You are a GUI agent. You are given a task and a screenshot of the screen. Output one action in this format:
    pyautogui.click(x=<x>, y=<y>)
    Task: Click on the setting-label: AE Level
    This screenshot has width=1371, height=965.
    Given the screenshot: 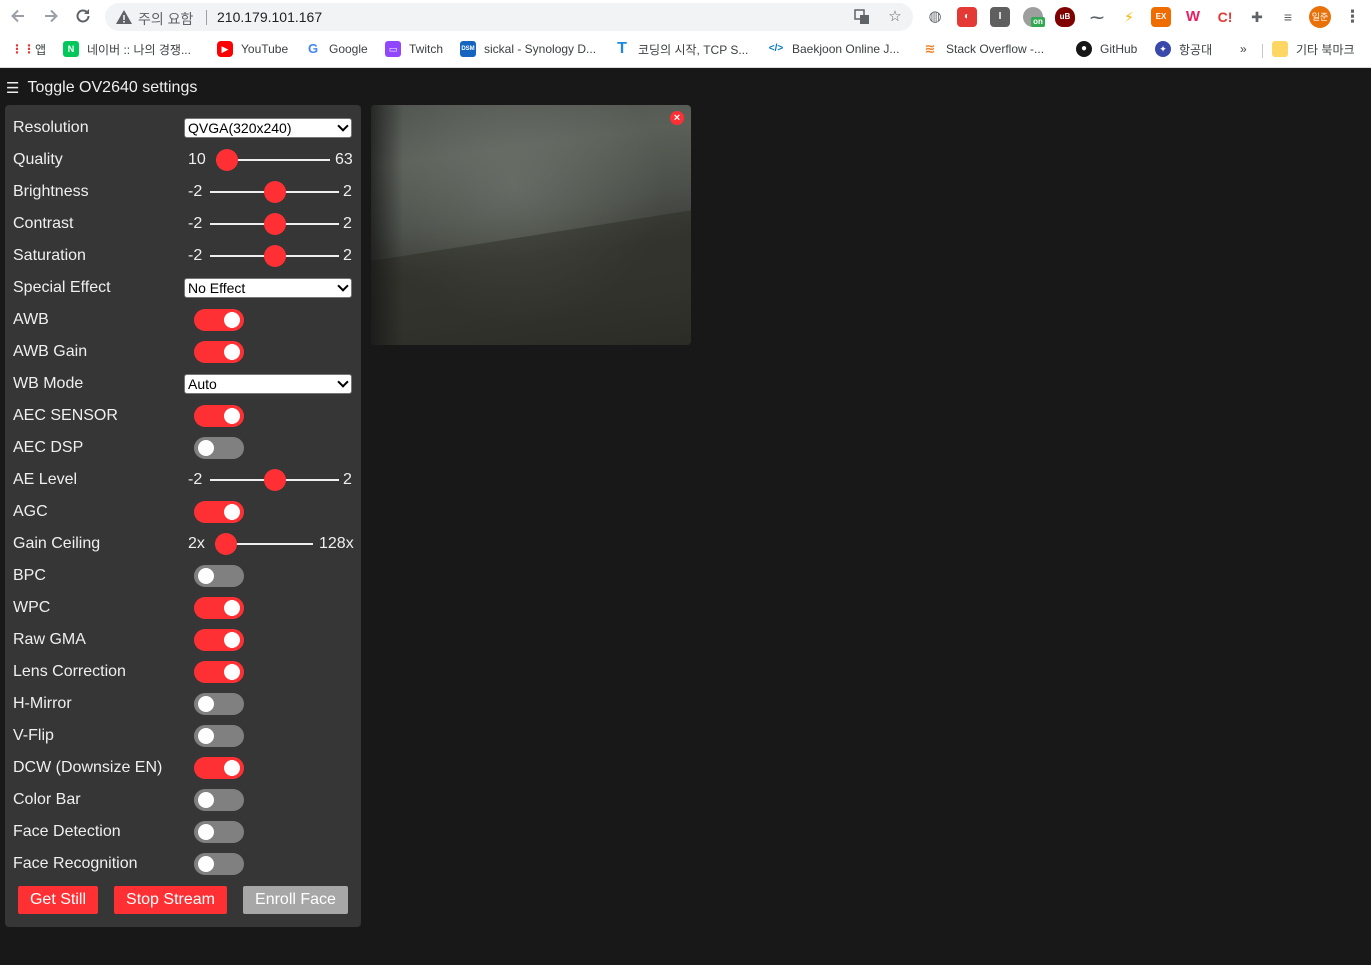 What is the action you would take?
    pyautogui.click(x=45, y=479)
    